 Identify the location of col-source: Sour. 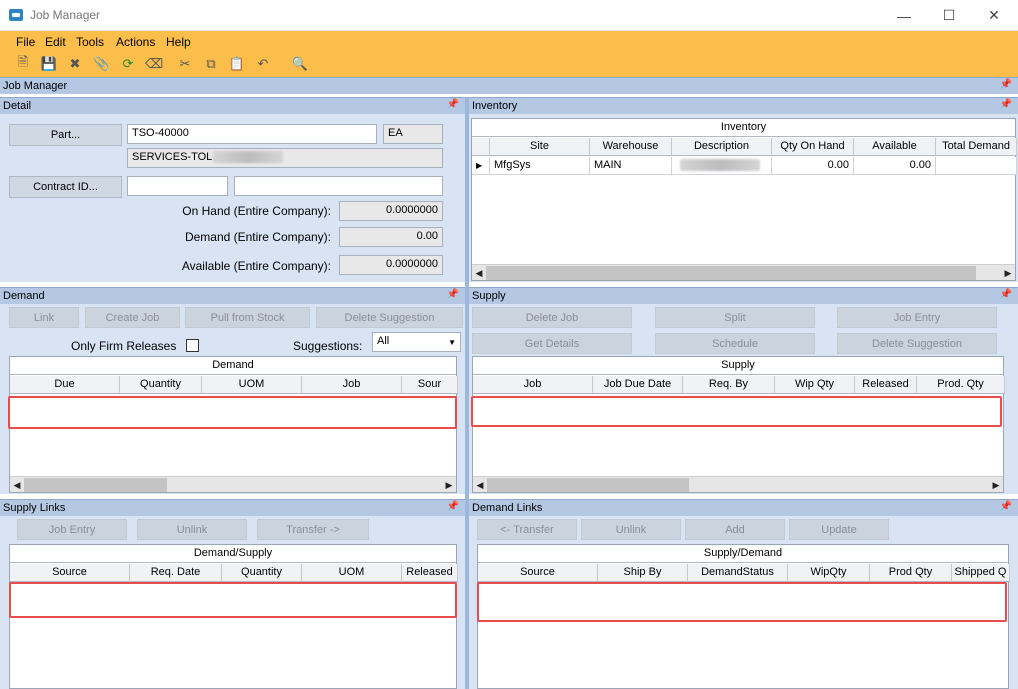
(430, 385).